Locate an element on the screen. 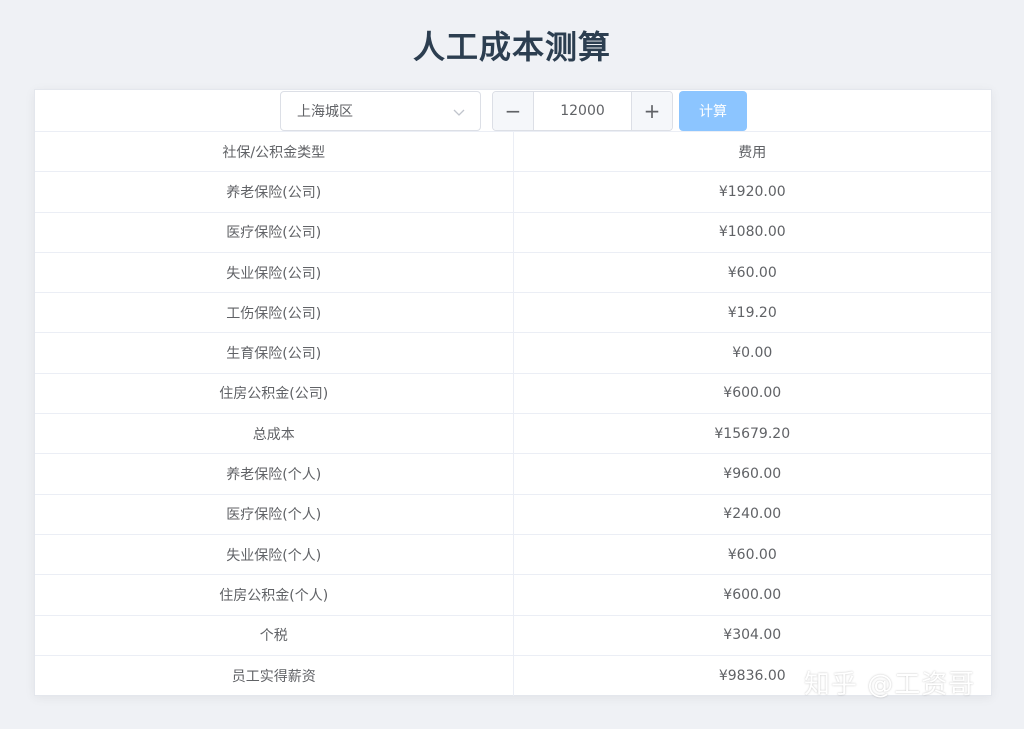  table-row: 医疗保险(个人) ¥240.00 is located at coordinates (513, 514).